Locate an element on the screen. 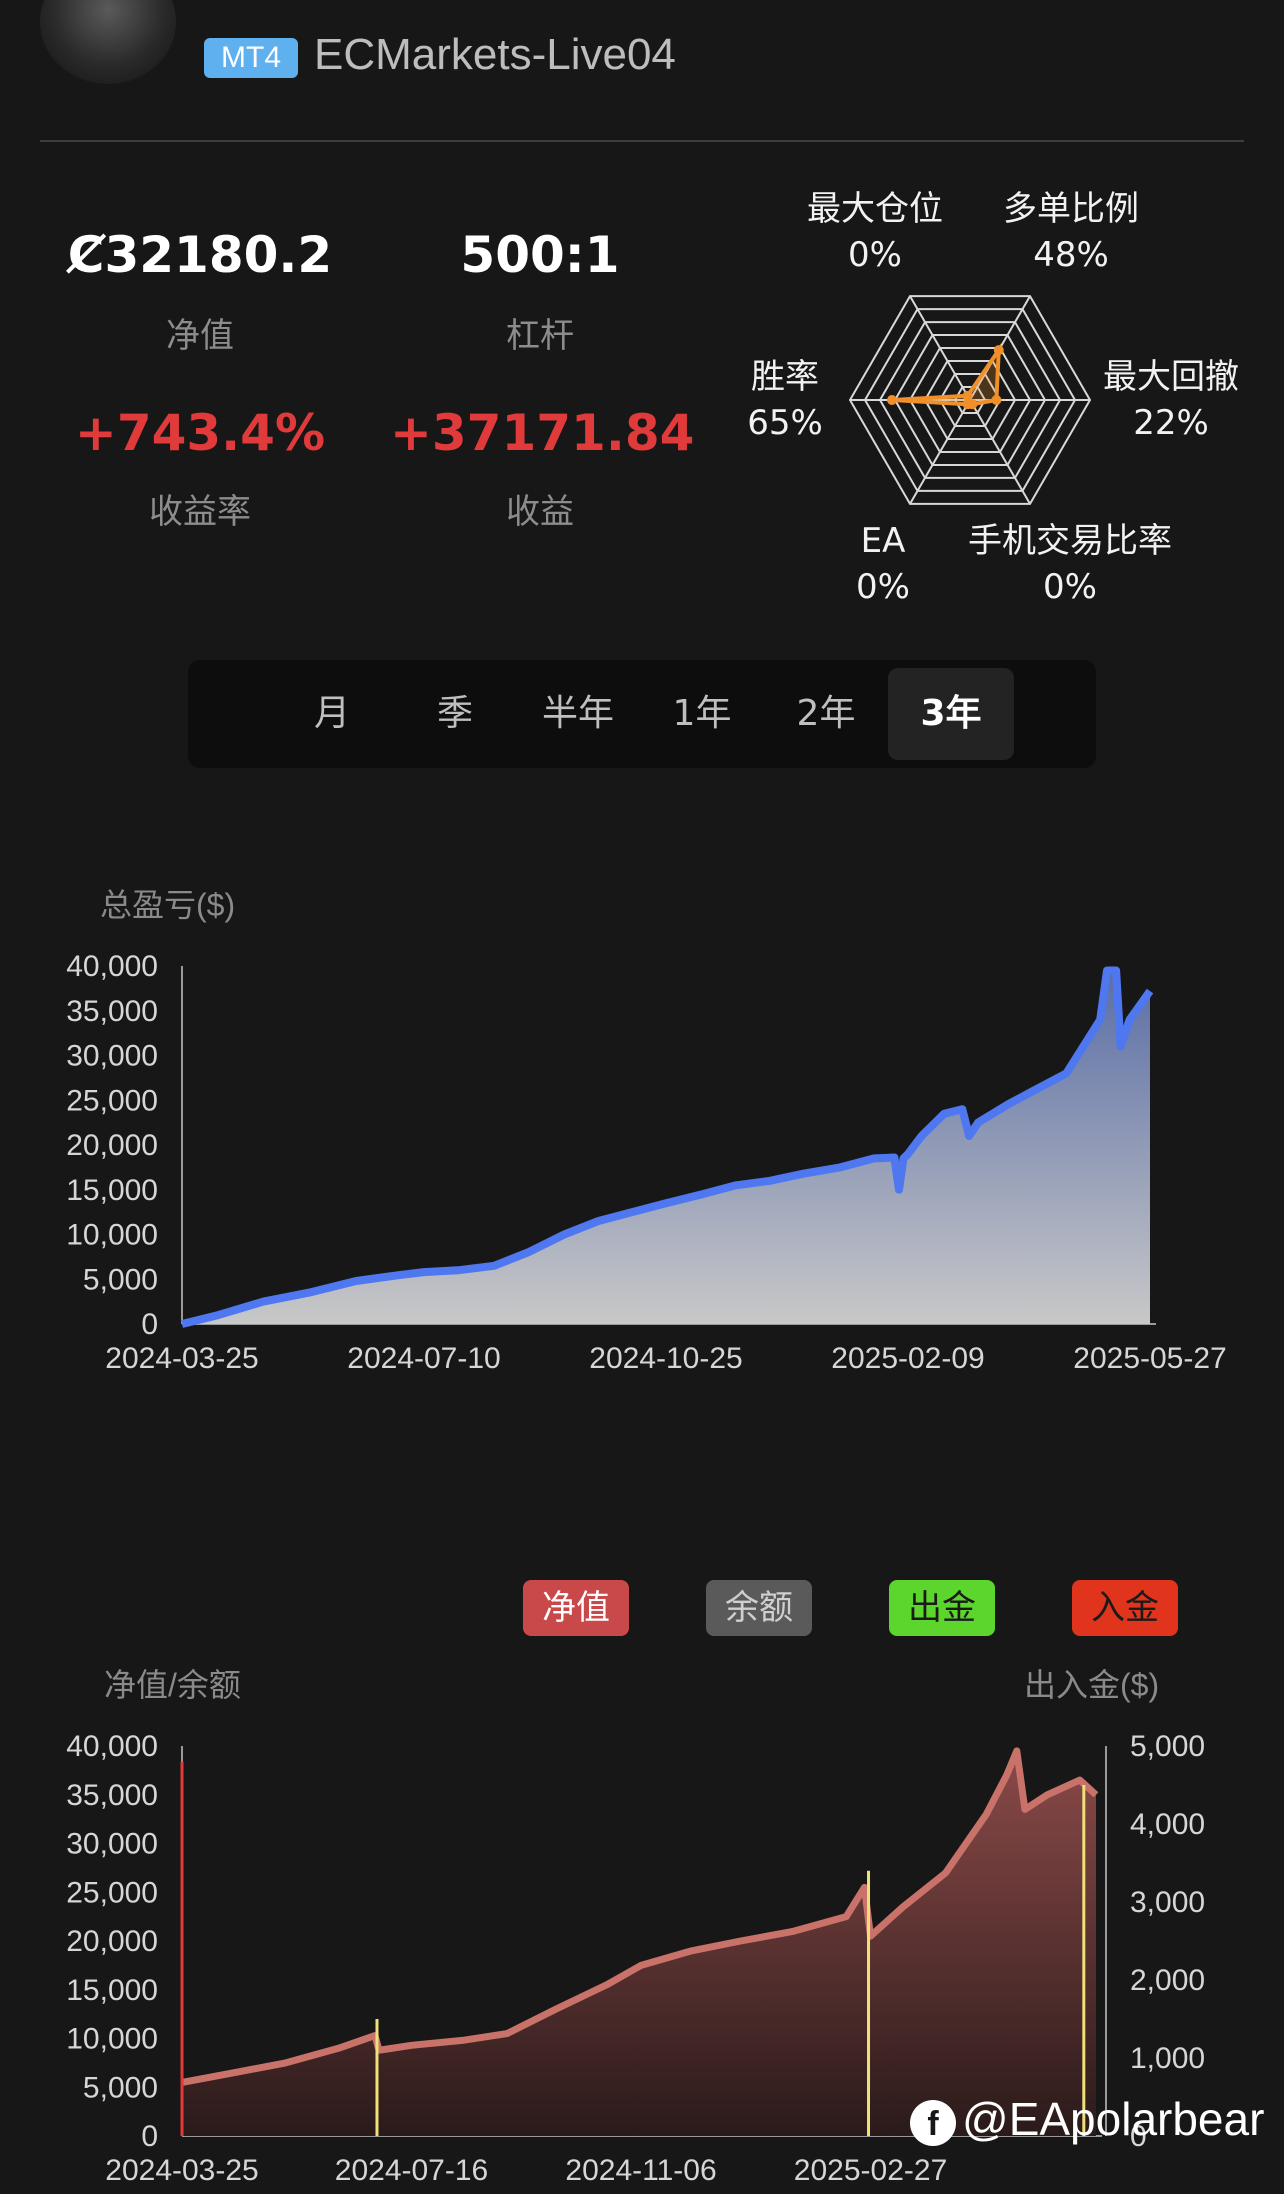 The height and width of the screenshot is (2194, 1284). x-tick-label: 2024-11-06 is located at coordinates (640, 2170).